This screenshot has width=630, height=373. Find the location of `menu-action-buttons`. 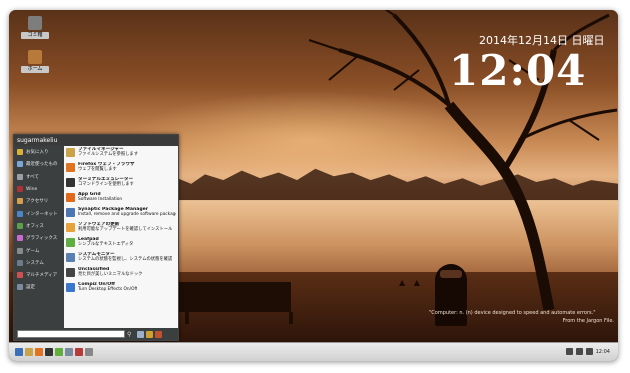

menu-action-buttons is located at coordinates (150, 334).